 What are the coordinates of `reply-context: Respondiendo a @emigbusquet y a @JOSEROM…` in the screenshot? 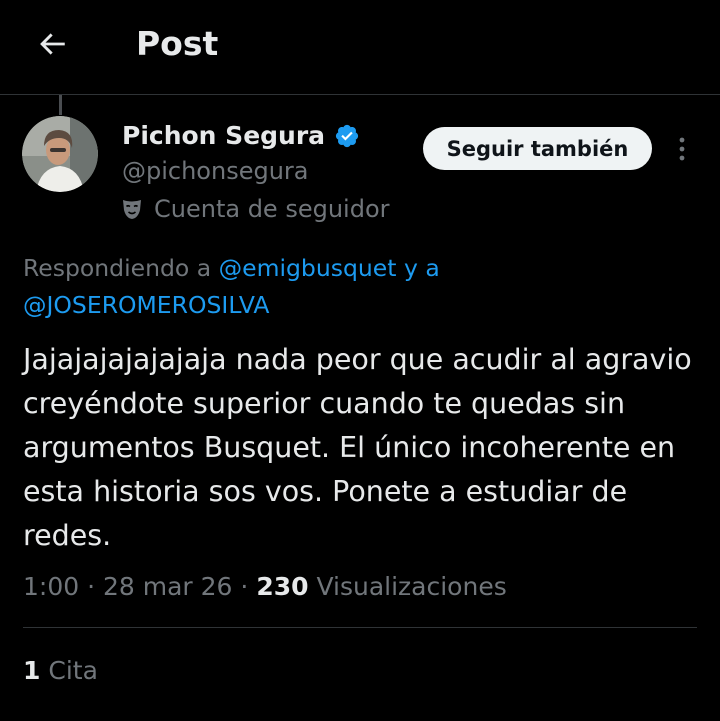 It's located at (363, 287).